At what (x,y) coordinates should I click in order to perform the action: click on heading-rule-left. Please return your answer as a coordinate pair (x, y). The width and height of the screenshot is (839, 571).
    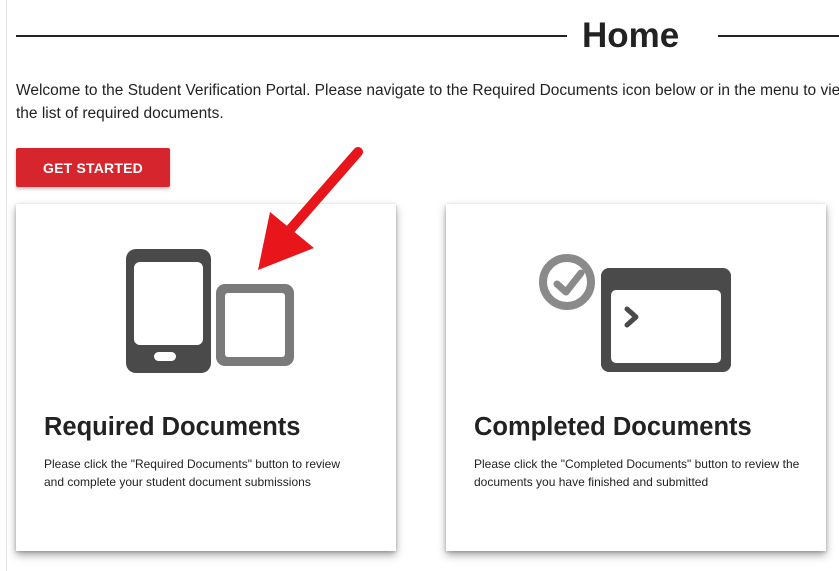
    Looking at the image, I should click on (291, 36).